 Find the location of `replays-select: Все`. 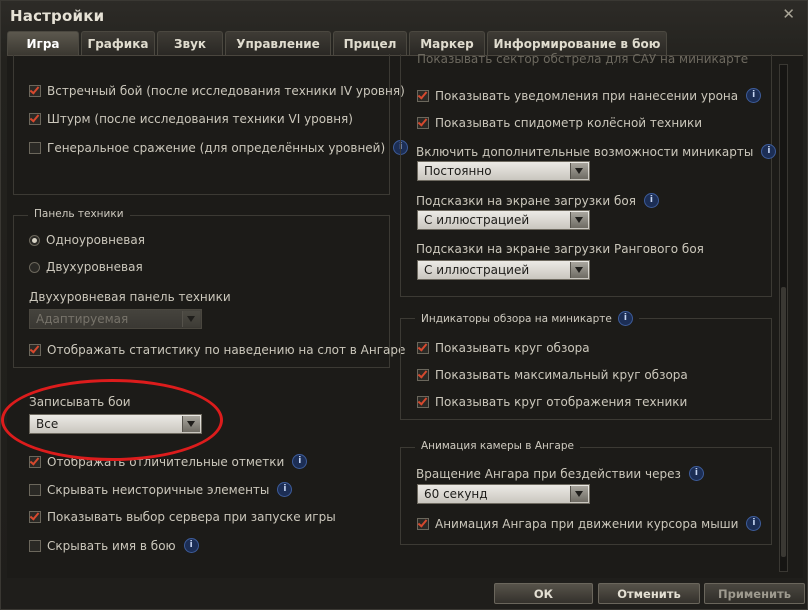

replays-select: Все is located at coordinates (115, 424).